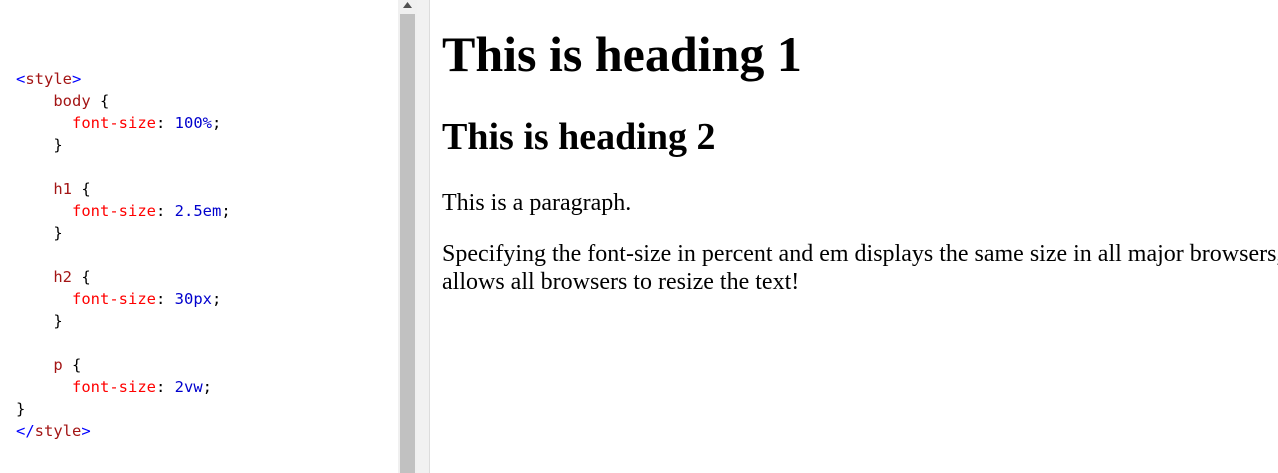 The height and width of the screenshot is (473, 1278). Describe the element at coordinates (579, 137) in the screenshot. I see `result-heading-2: This is heading 2` at that location.